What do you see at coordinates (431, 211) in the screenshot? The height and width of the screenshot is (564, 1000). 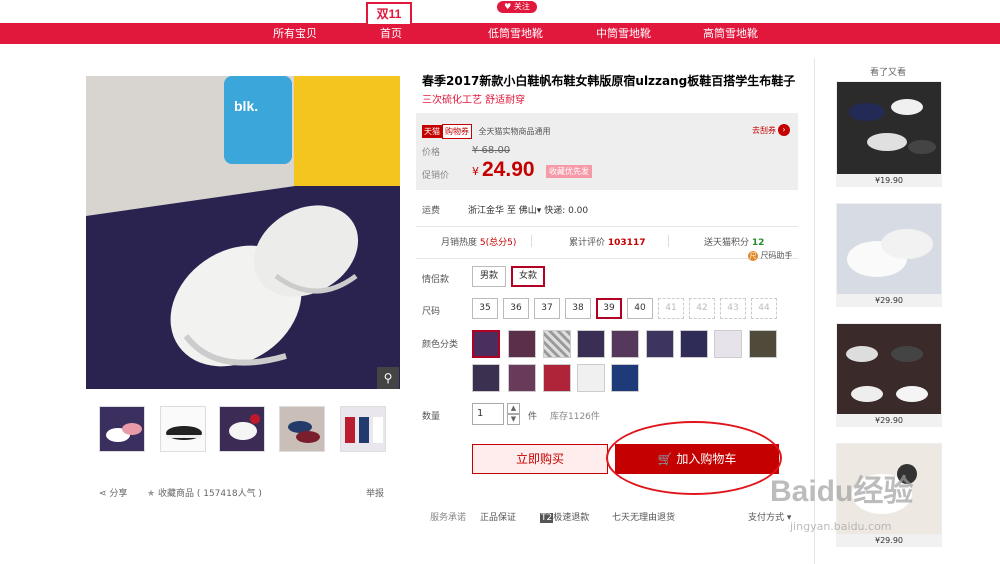 I see `shipping-label: 运费` at bounding box center [431, 211].